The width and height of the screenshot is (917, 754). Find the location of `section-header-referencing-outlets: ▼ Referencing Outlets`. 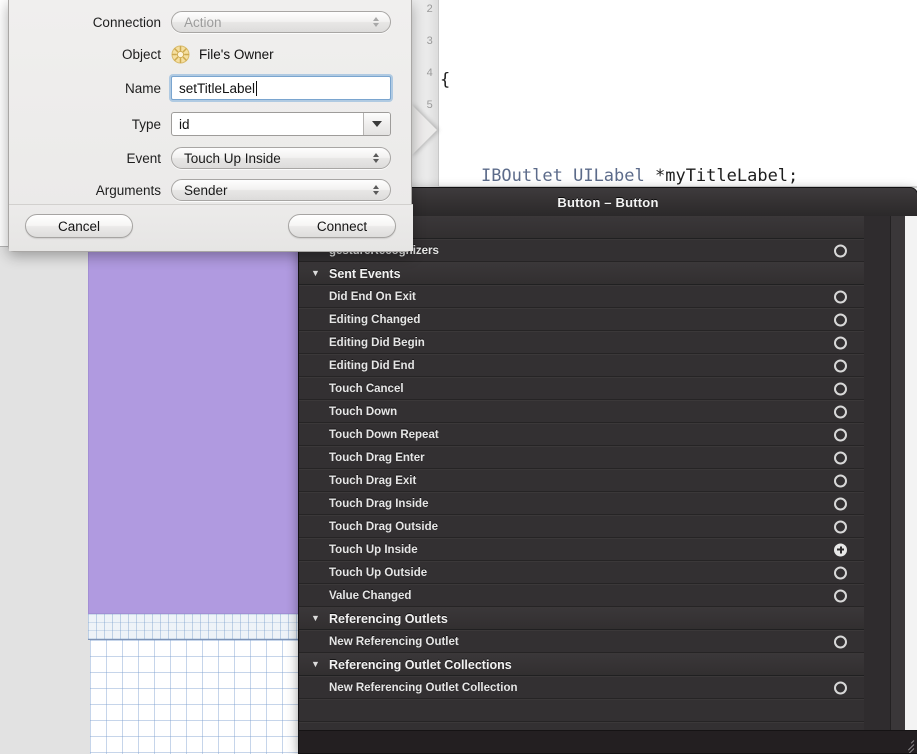

section-header-referencing-outlets: ▼ Referencing Outlets is located at coordinates (581, 618).